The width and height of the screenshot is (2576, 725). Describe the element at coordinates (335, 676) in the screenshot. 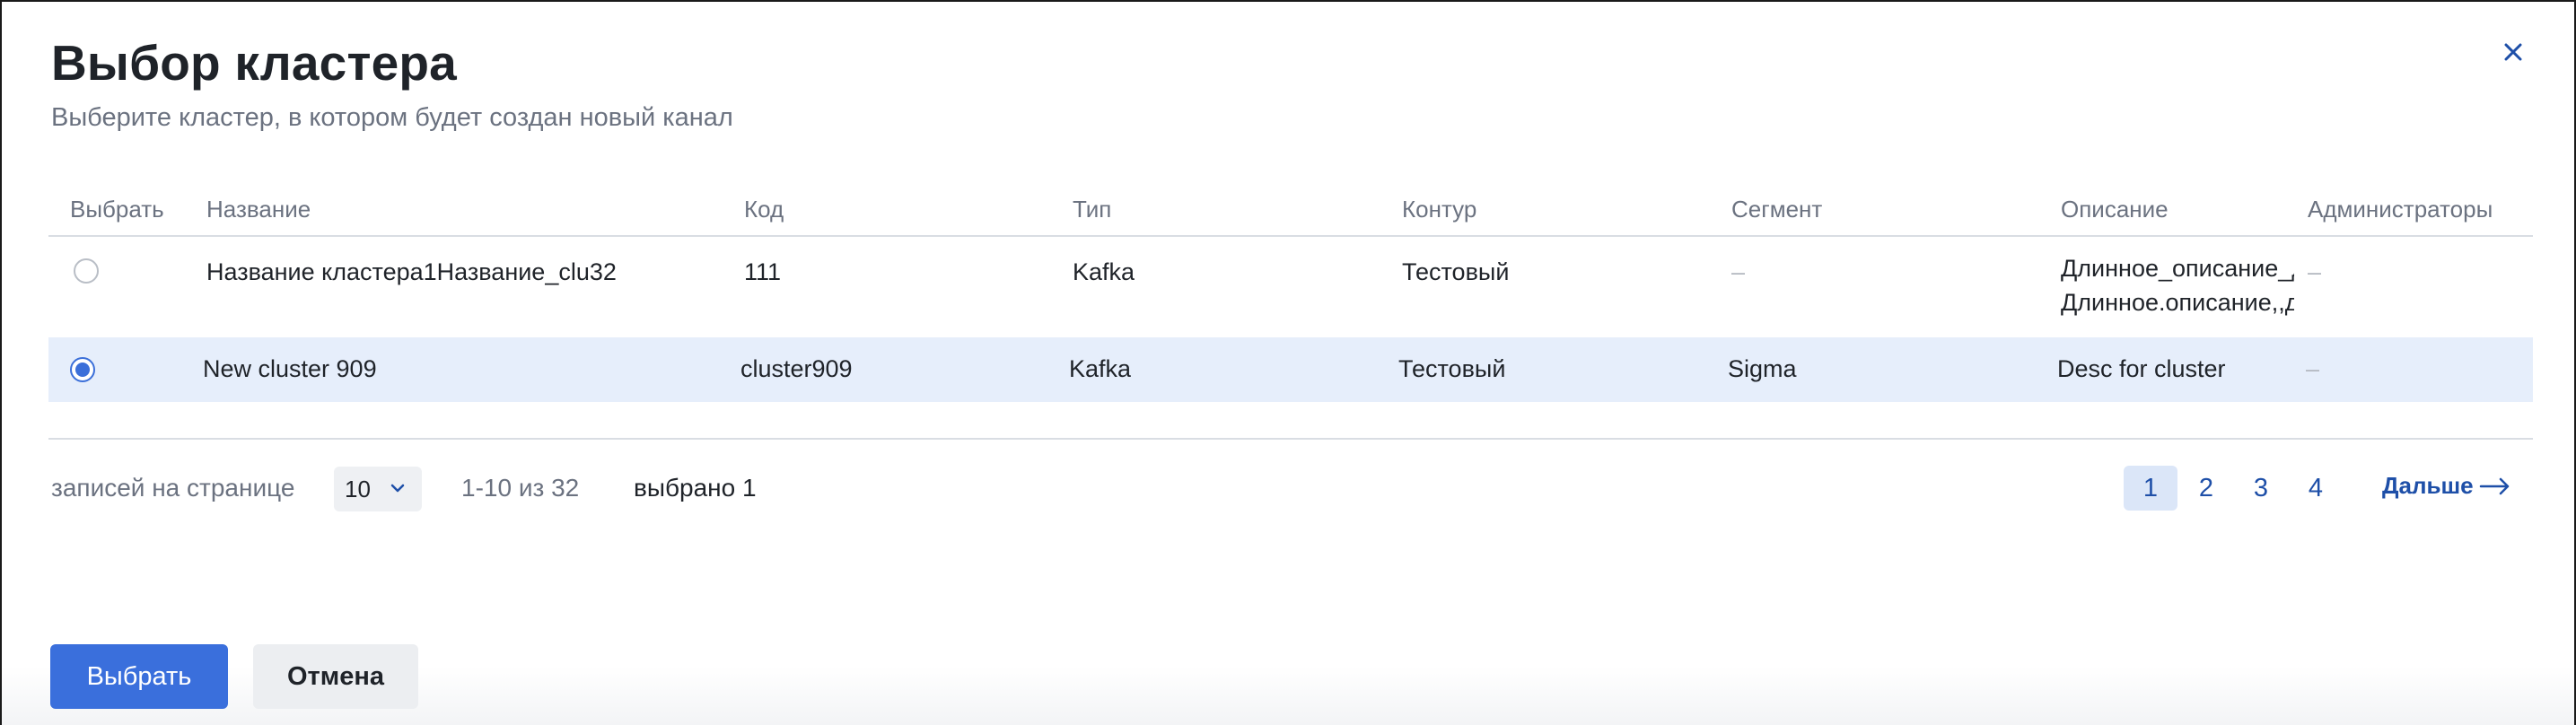

I see `cancel-button: Отмена` at that location.